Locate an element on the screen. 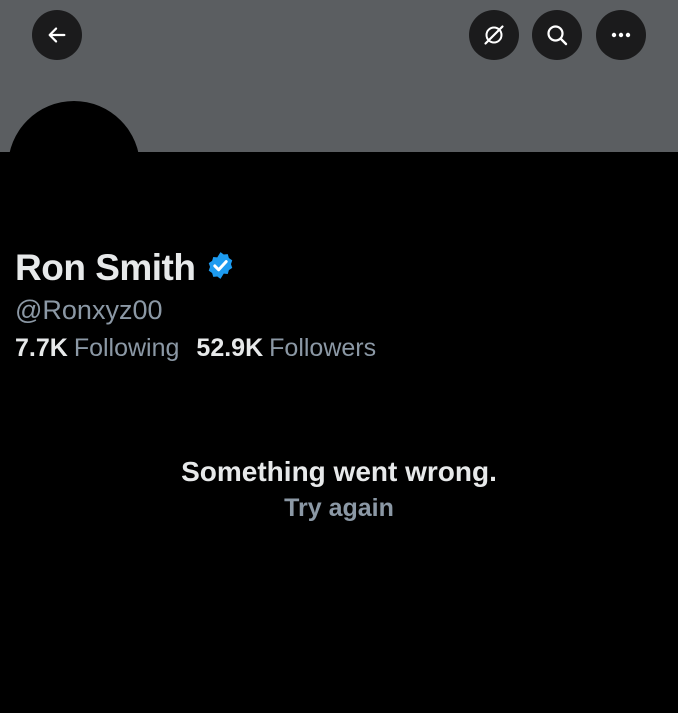  error-message: Something went wrong. is located at coordinates (339, 471).